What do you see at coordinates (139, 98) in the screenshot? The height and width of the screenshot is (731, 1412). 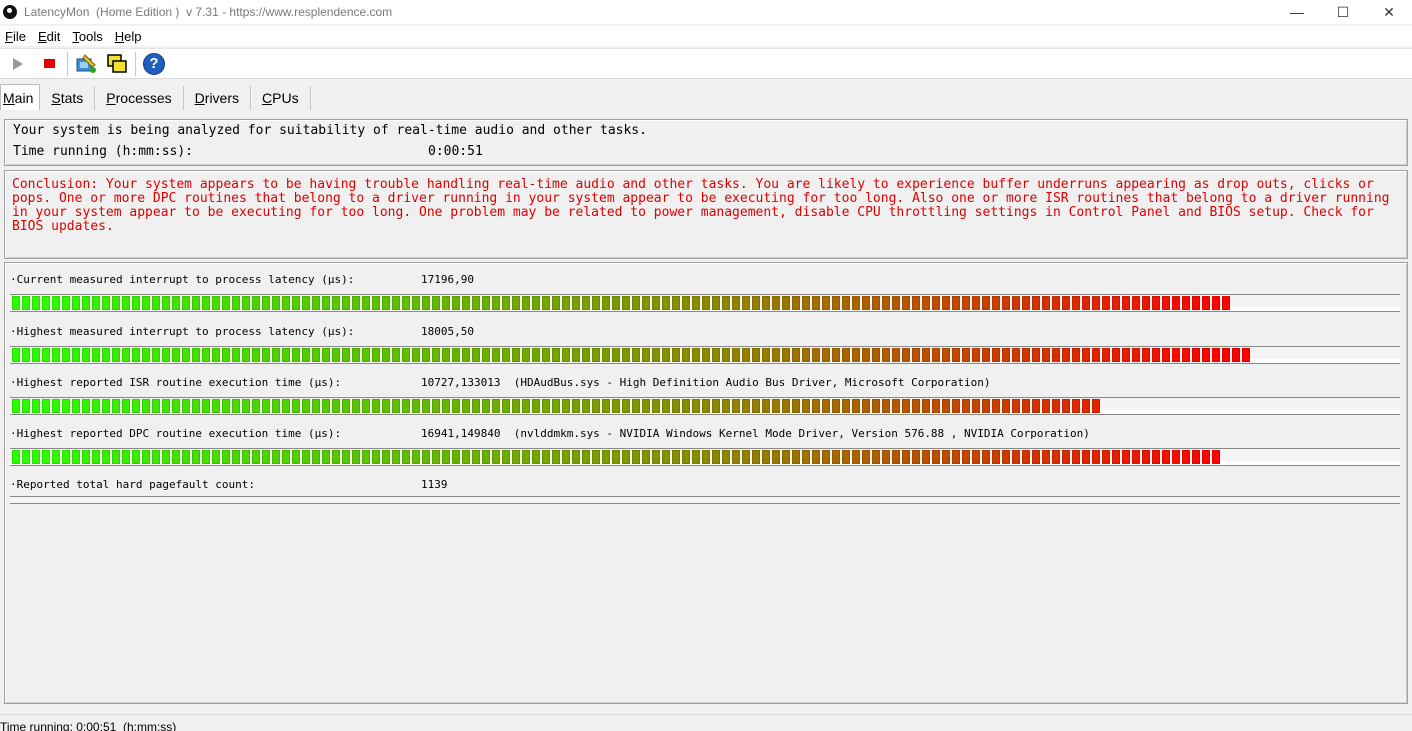 I see `tab-processes: Processes` at bounding box center [139, 98].